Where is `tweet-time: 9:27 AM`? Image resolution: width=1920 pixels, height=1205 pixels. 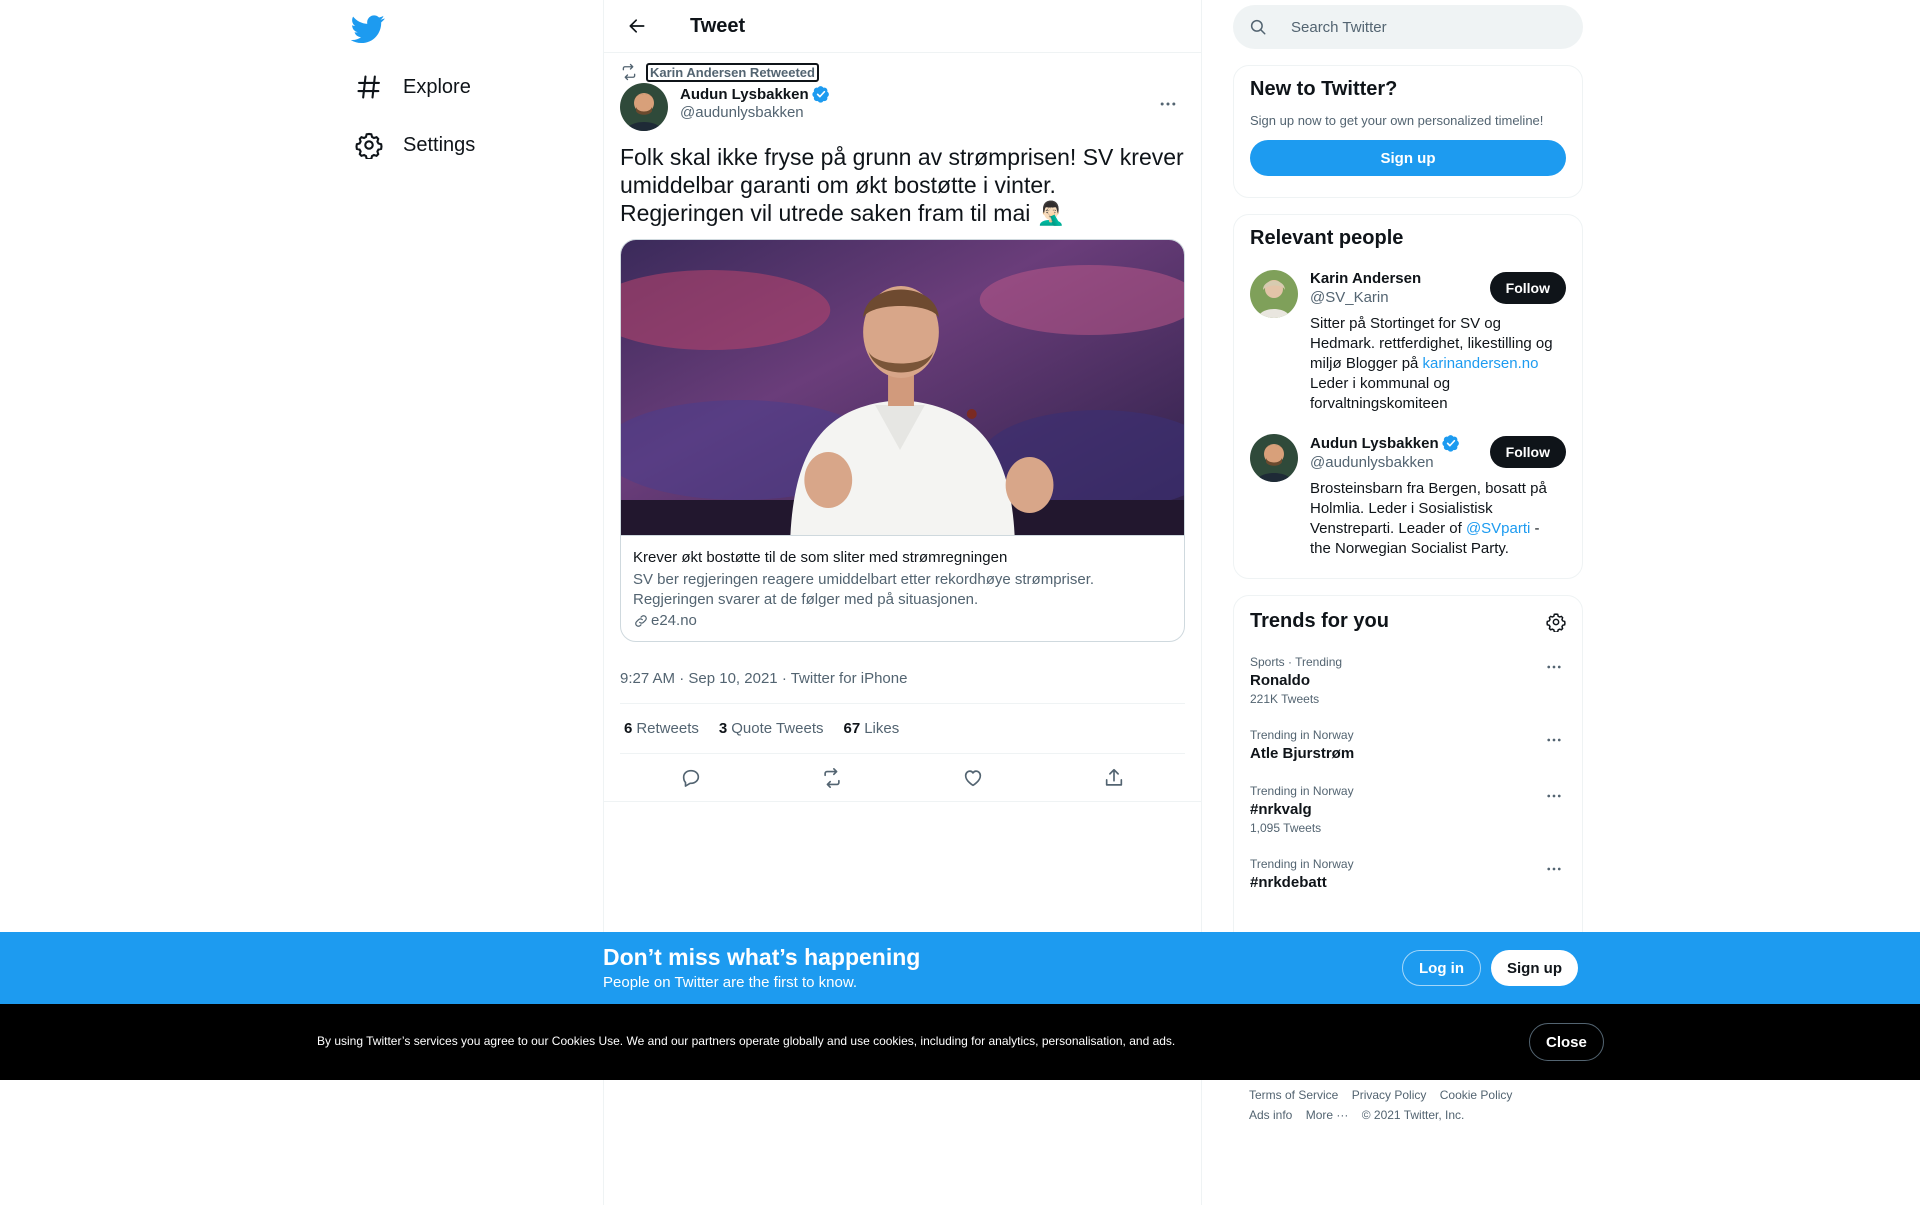 tweet-time: 9:27 AM is located at coordinates (647, 678).